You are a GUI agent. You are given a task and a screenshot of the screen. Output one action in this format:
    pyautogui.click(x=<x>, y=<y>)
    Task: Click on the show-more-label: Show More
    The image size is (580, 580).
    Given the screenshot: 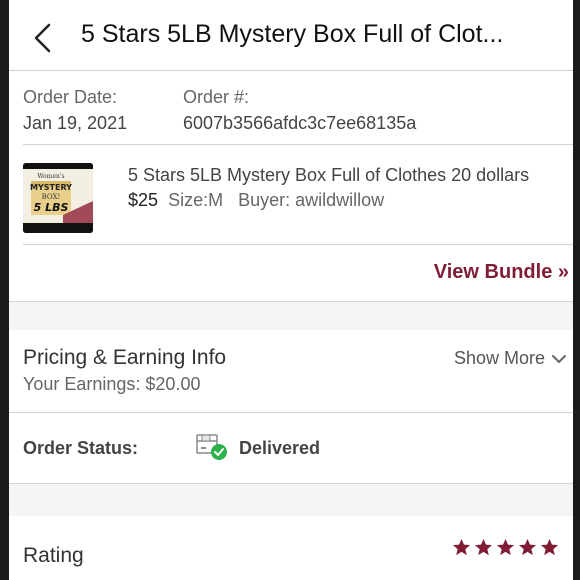 What is the action you would take?
    pyautogui.click(x=499, y=358)
    